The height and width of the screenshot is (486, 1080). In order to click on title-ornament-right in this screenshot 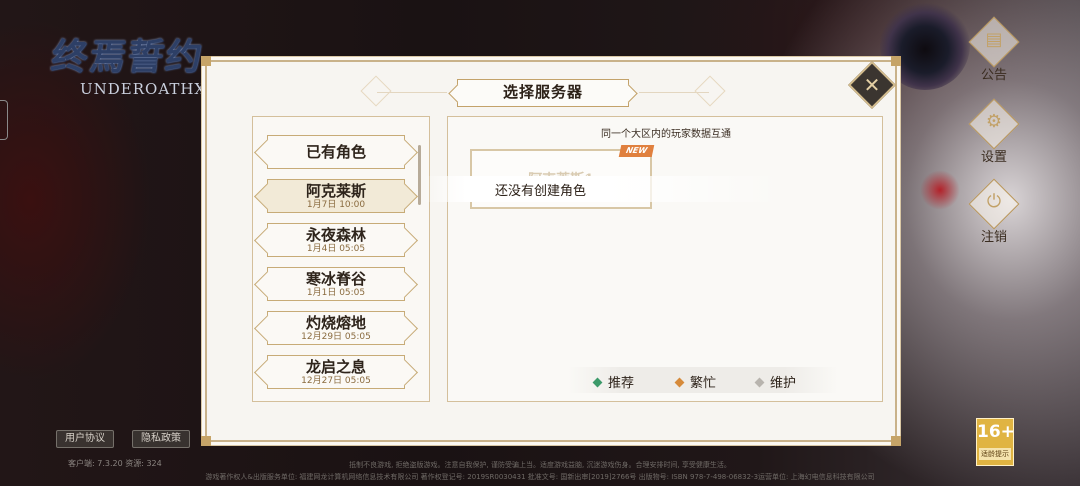, I will do `click(710, 91)`.